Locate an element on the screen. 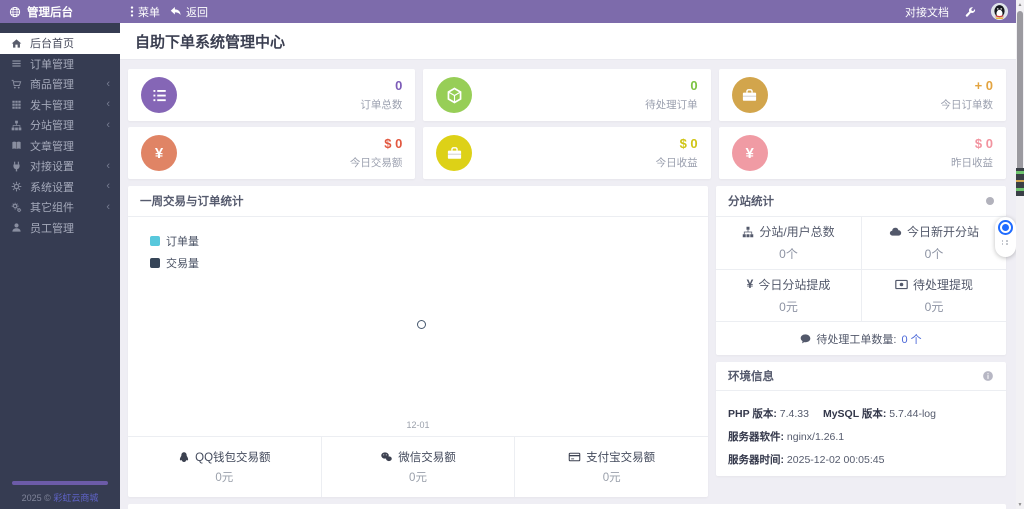 The width and height of the screenshot is (1024, 509). list-icon is located at coordinates (16, 63).